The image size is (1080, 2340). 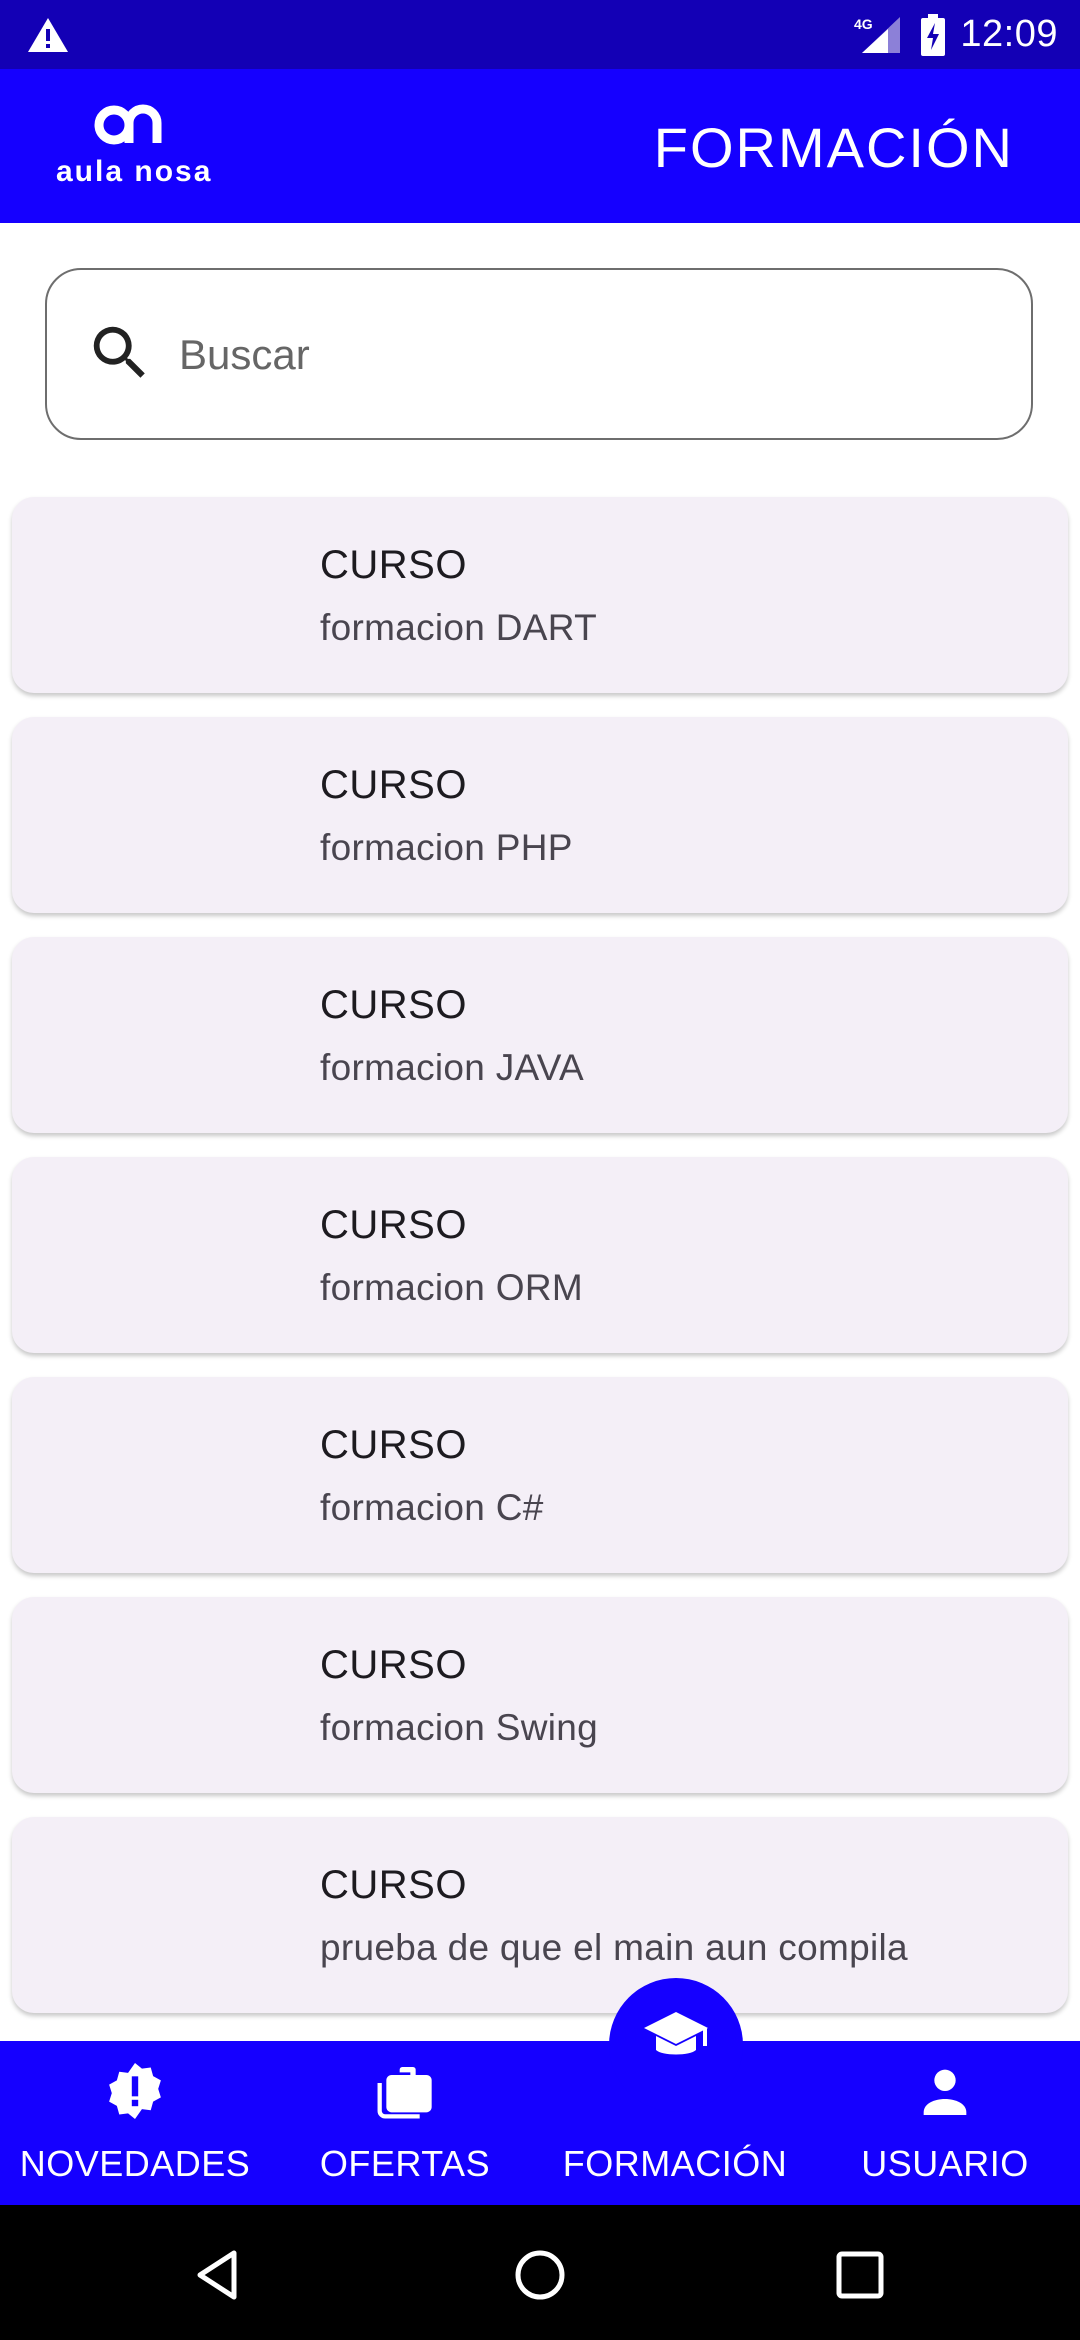 I want to click on page-title: FORMACIÓN, so click(x=833, y=147).